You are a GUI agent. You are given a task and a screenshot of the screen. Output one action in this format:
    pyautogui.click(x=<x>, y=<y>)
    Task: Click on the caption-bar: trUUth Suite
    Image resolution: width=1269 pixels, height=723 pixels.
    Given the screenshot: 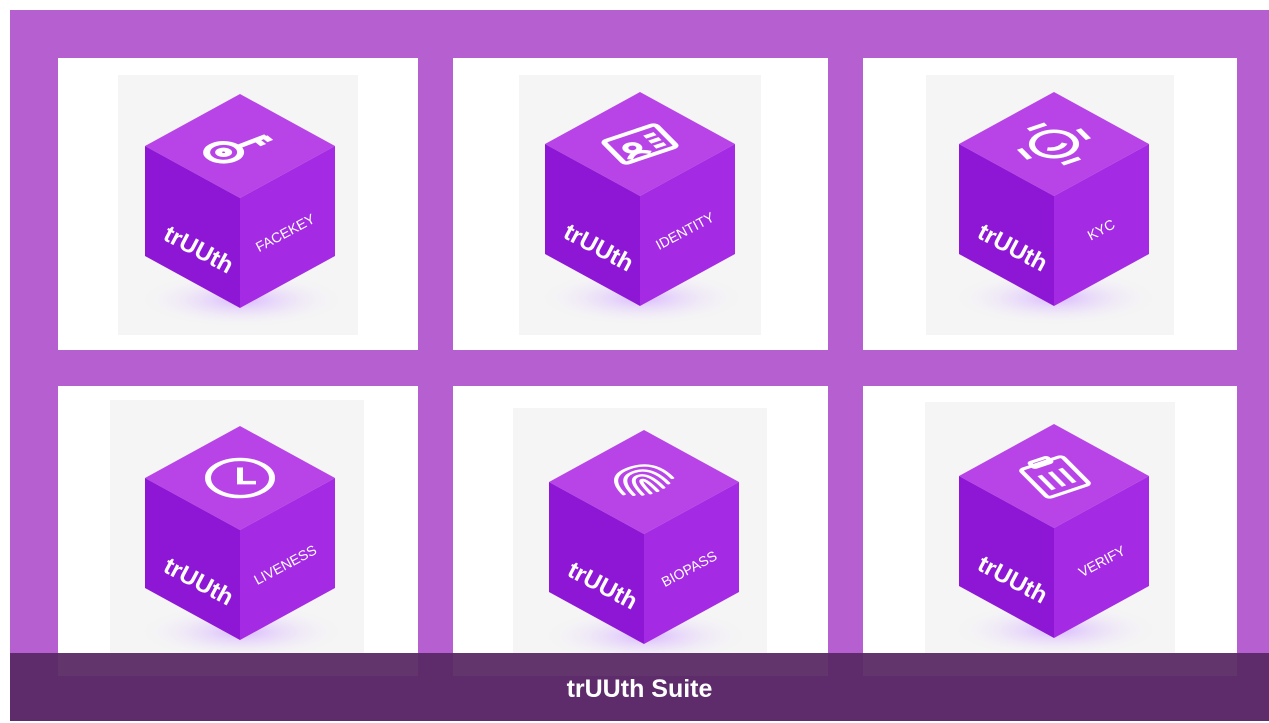 What is the action you would take?
    pyautogui.click(x=639, y=687)
    